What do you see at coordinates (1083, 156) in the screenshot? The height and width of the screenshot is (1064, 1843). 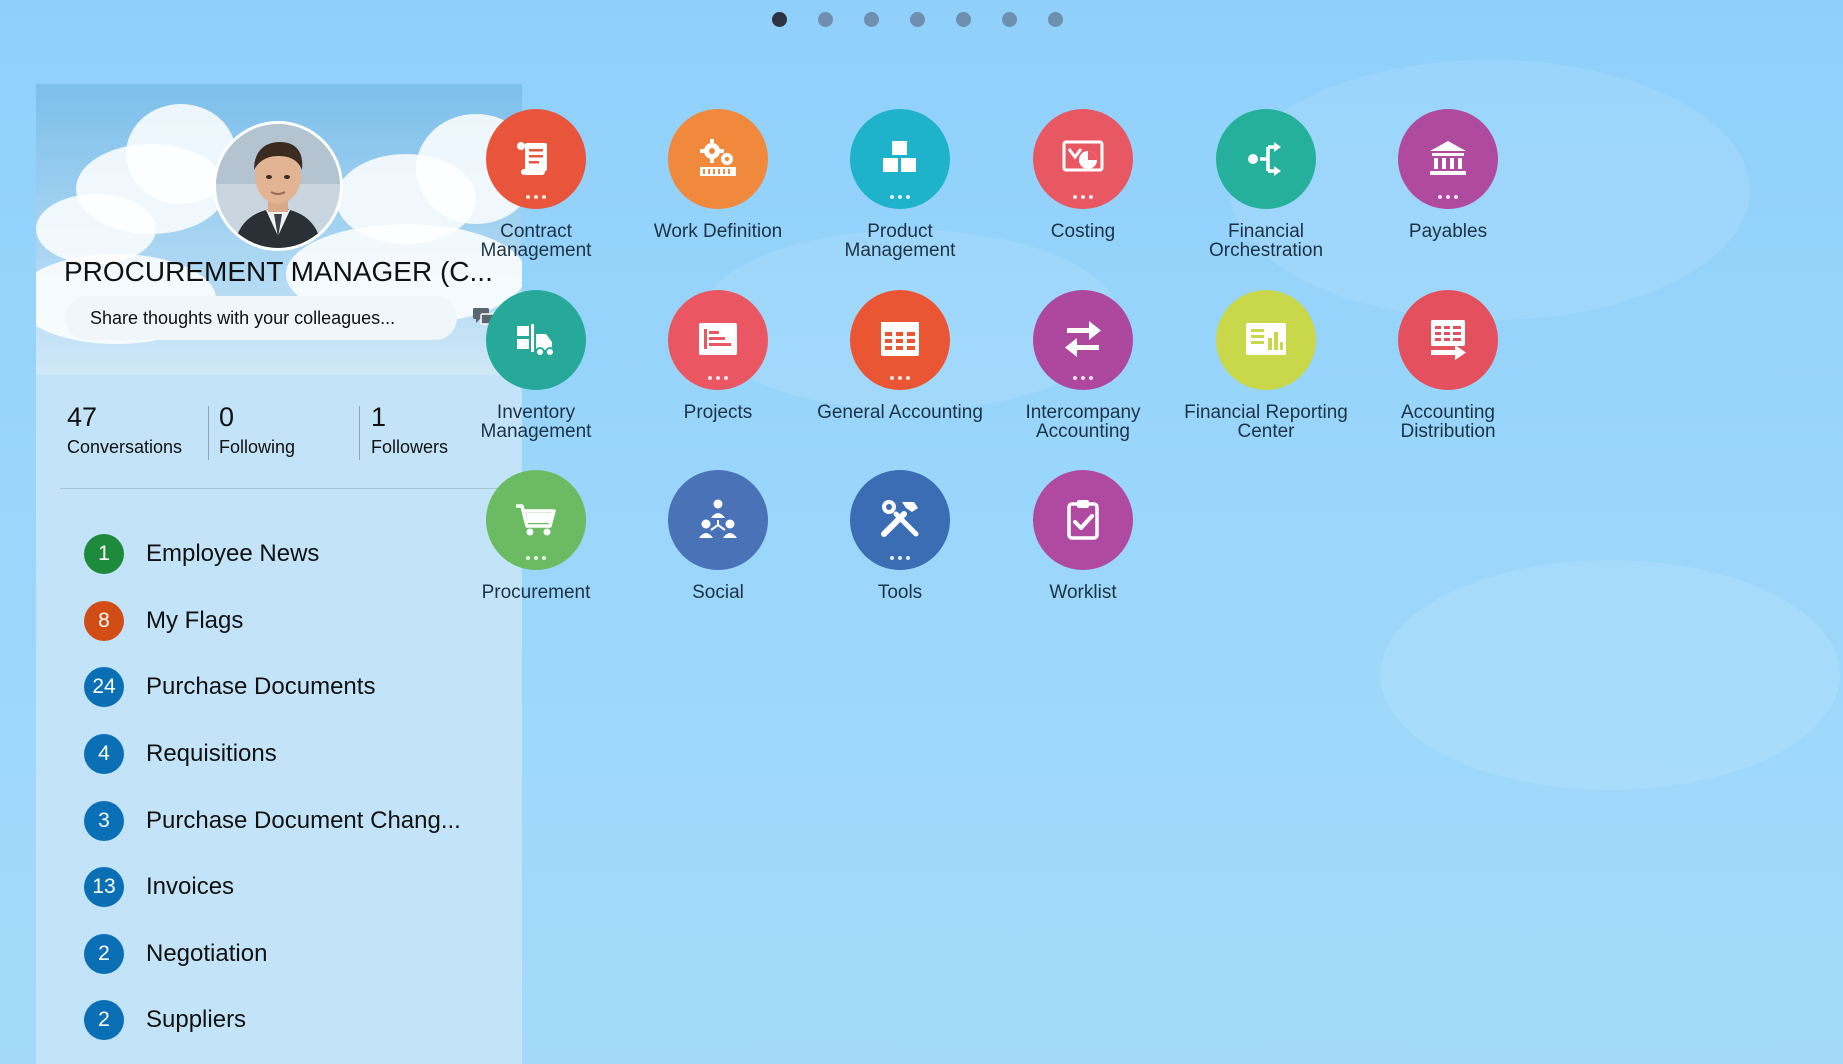 I see `costing-chart-icon` at bounding box center [1083, 156].